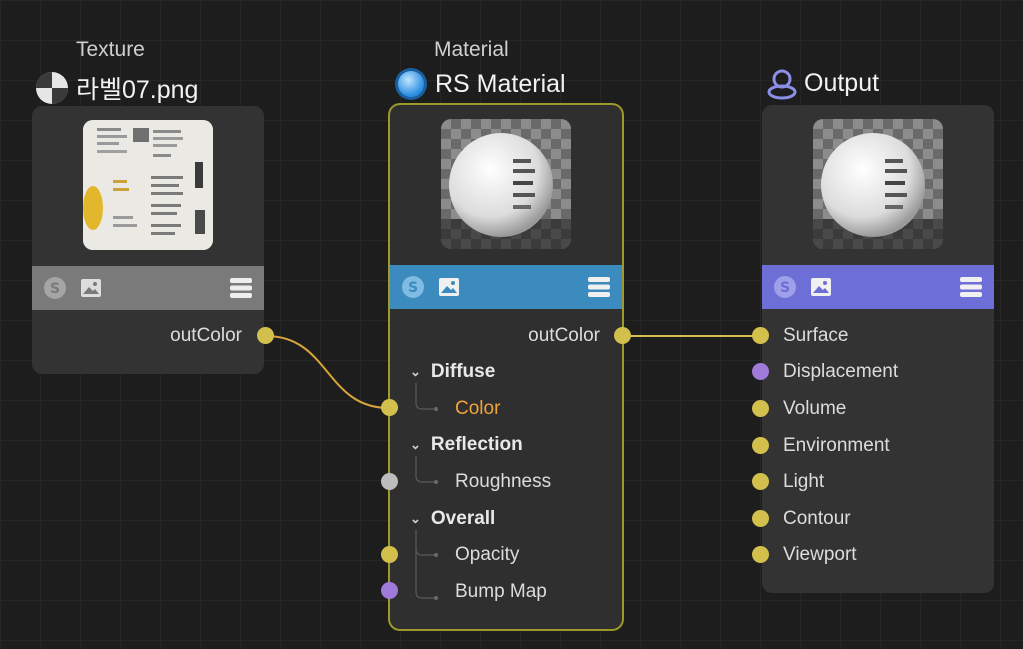 This screenshot has height=649, width=1023. I want to click on output-input-contour: Contour, so click(817, 519).